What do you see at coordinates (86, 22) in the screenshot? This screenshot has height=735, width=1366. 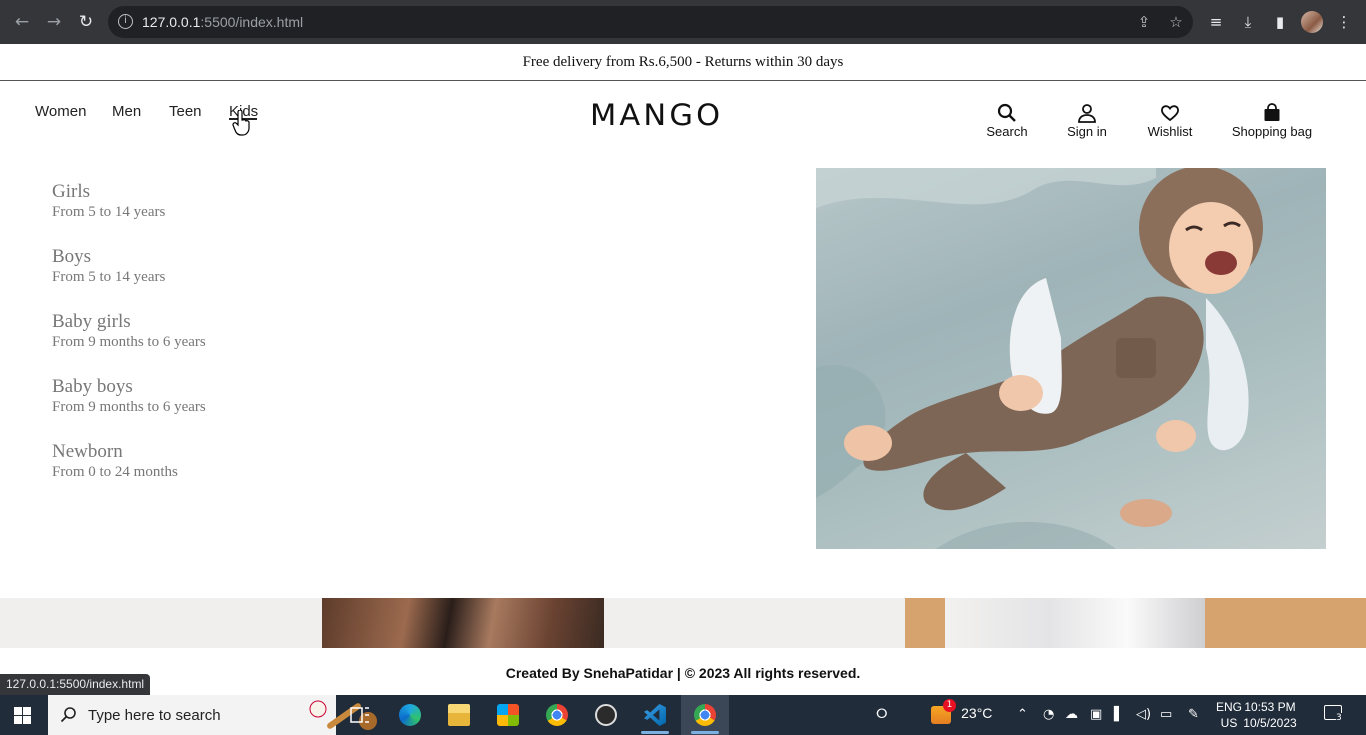 I see `reload-icon: ↻` at bounding box center [86, 22].